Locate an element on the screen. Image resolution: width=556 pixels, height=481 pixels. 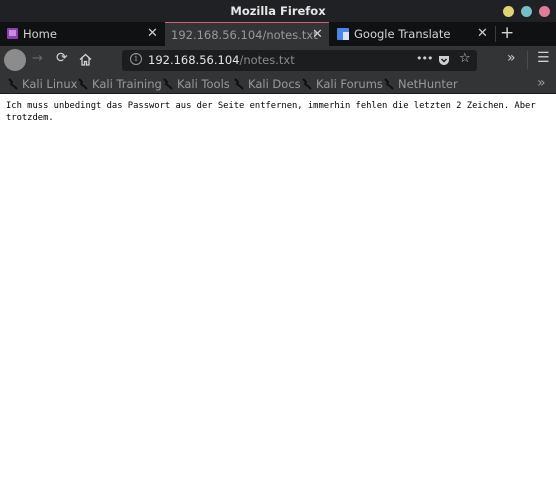
bookmark-label: Kali Linux is located at coordinates (50, 84).